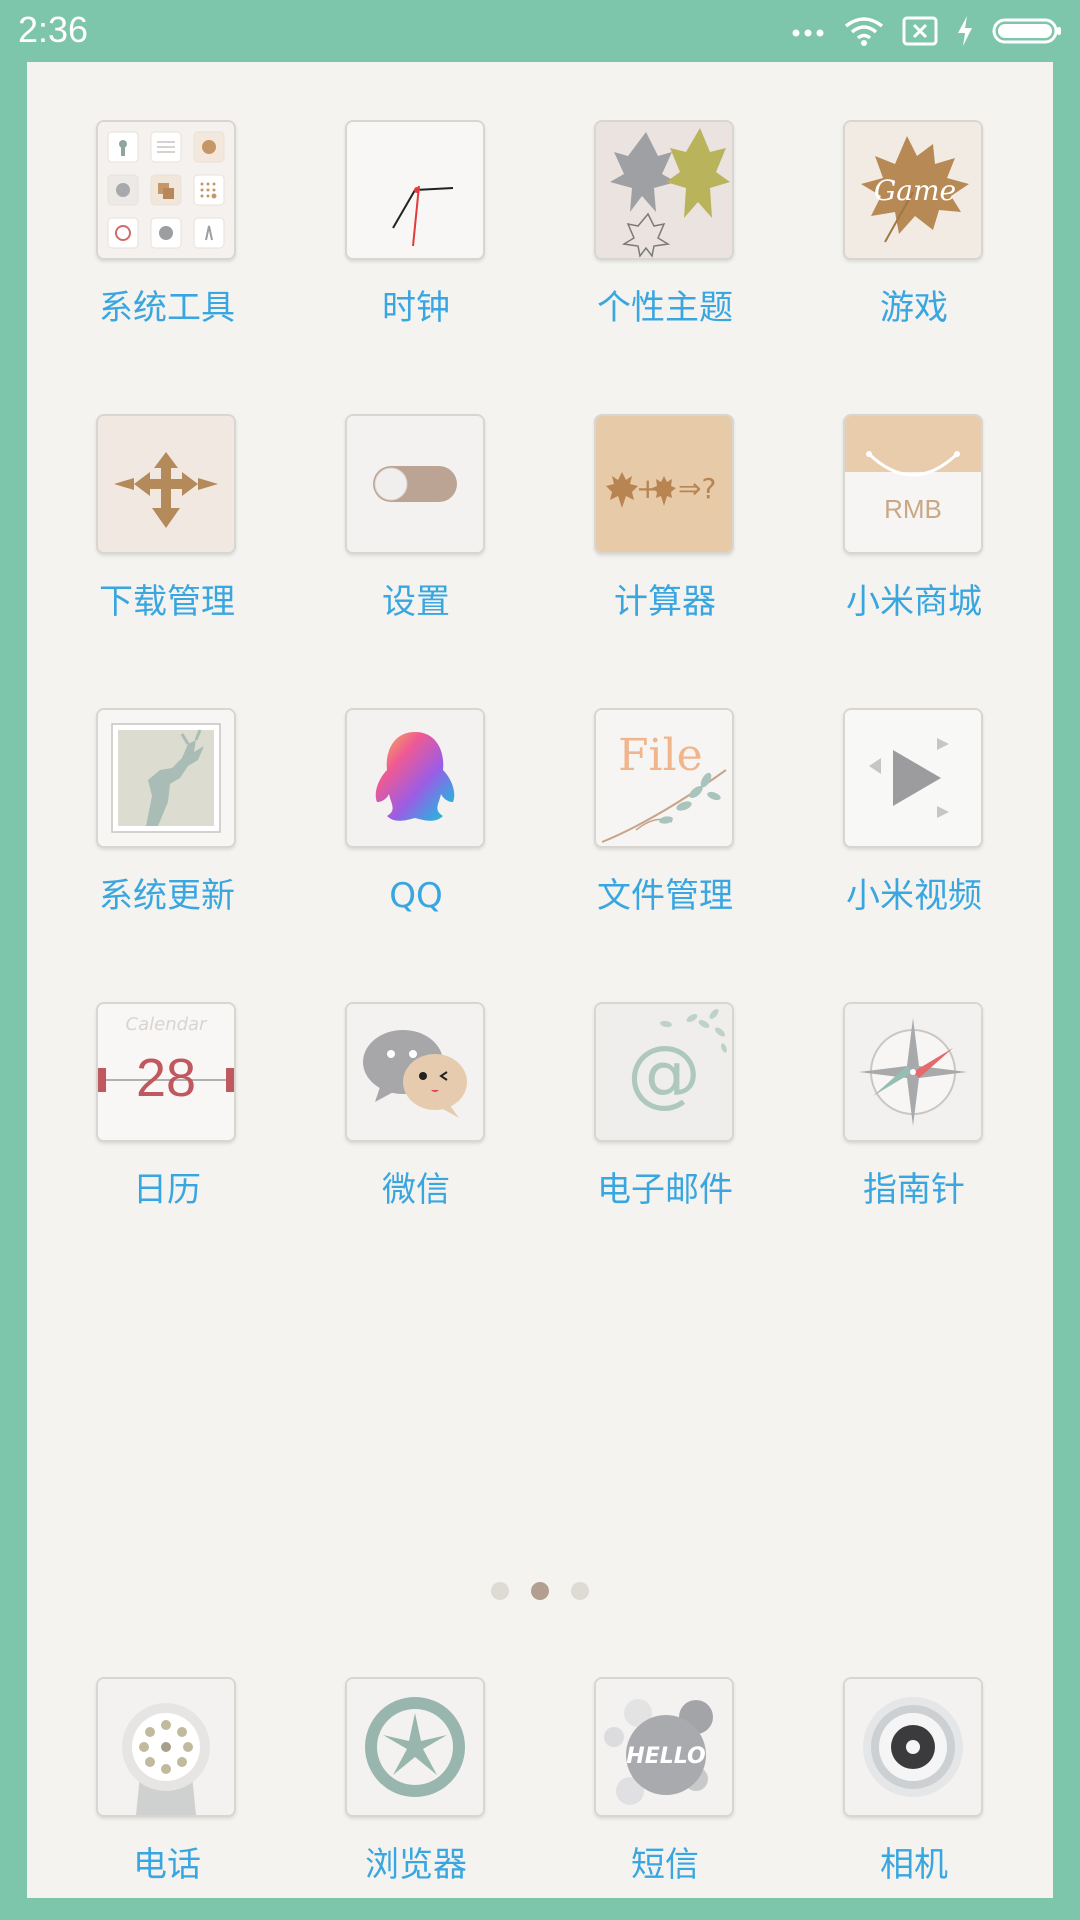 The height and width of the screenshot is (1920, 1080). What do you see at coordinates (914, 1865) in the screenshot?
I see `app-label: 相机` at bounding box center [914, 1865].